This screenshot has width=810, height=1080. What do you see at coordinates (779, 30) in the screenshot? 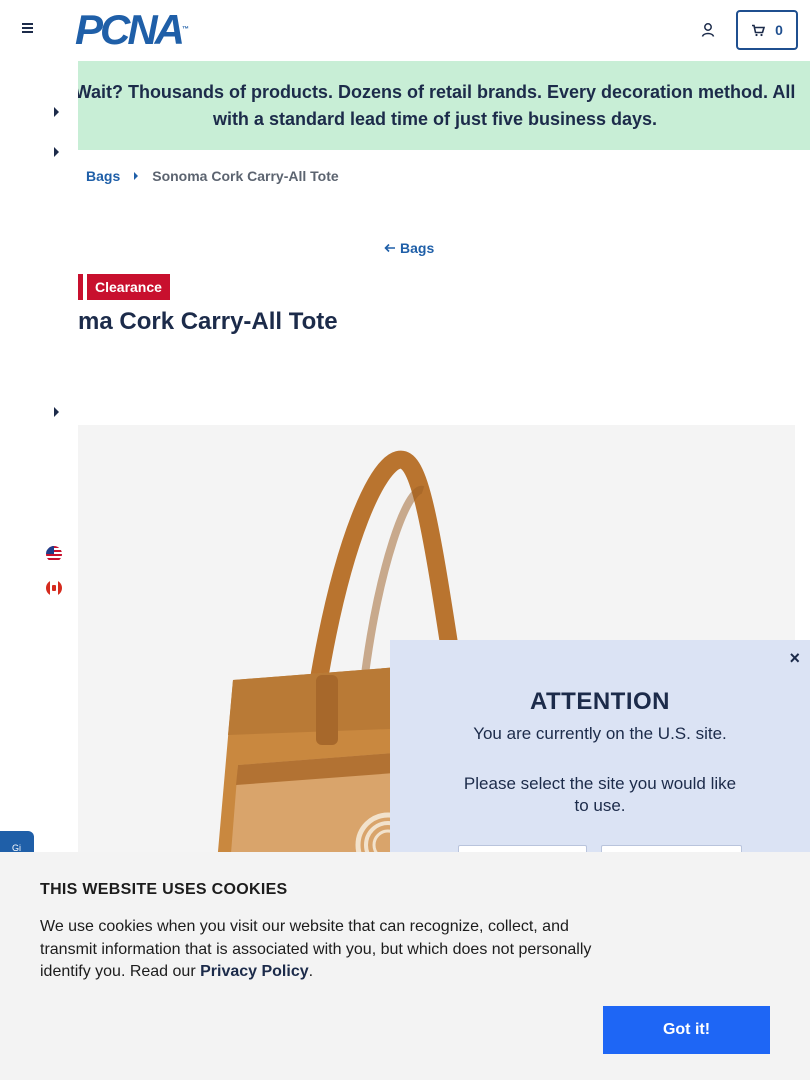
I see `cart-count: 0` at bounding box center [779, 30].